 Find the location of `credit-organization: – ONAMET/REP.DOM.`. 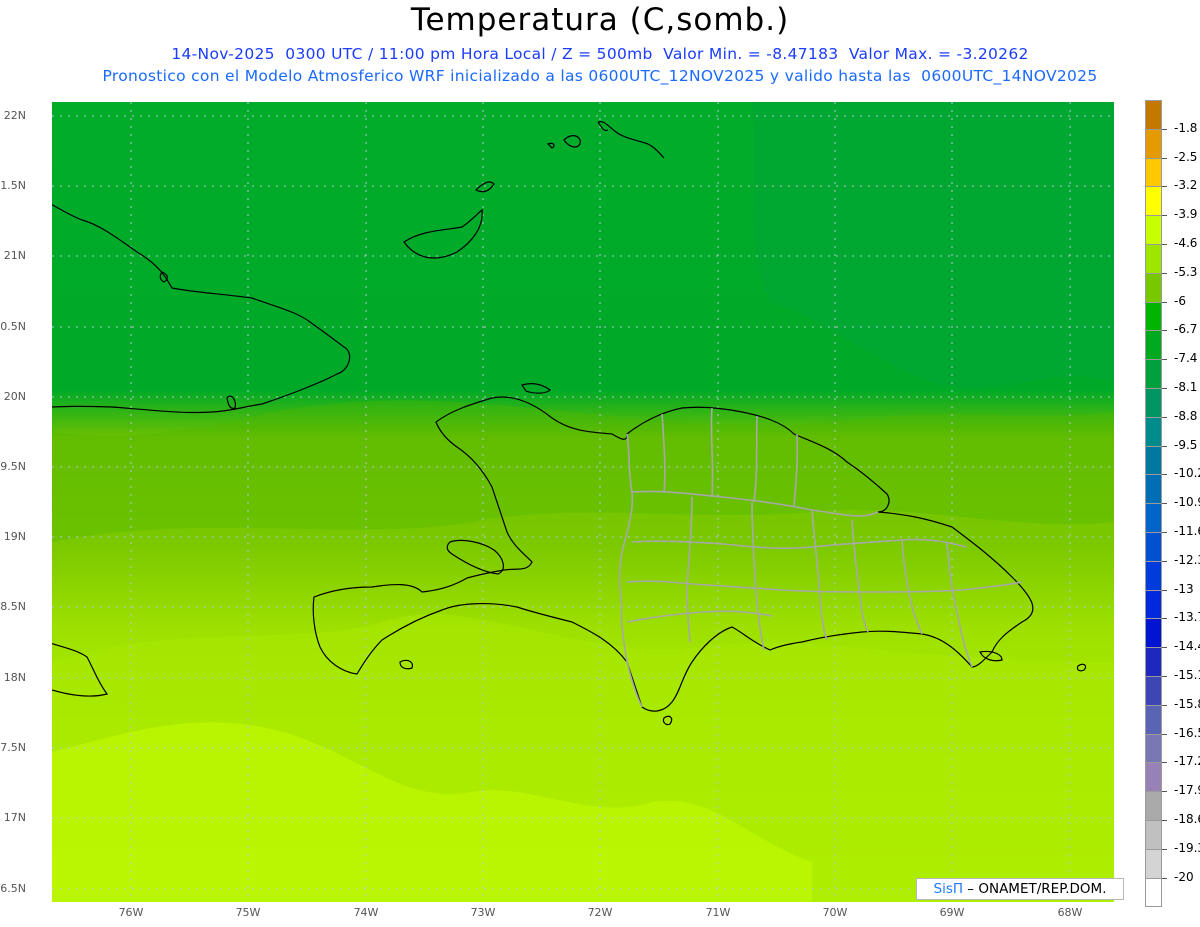

credit-organization: – ONAMET/REP.DOM. is located at coordinates (1035, 889).